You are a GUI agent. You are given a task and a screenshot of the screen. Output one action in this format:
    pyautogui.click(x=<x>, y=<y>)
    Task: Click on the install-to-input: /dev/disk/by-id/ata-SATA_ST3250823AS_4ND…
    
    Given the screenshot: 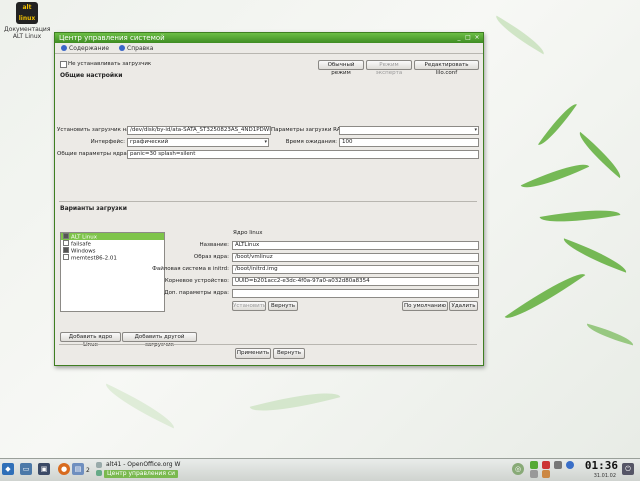 What is the action you would take?
    pyautogui.click(x=199, y=130)
    